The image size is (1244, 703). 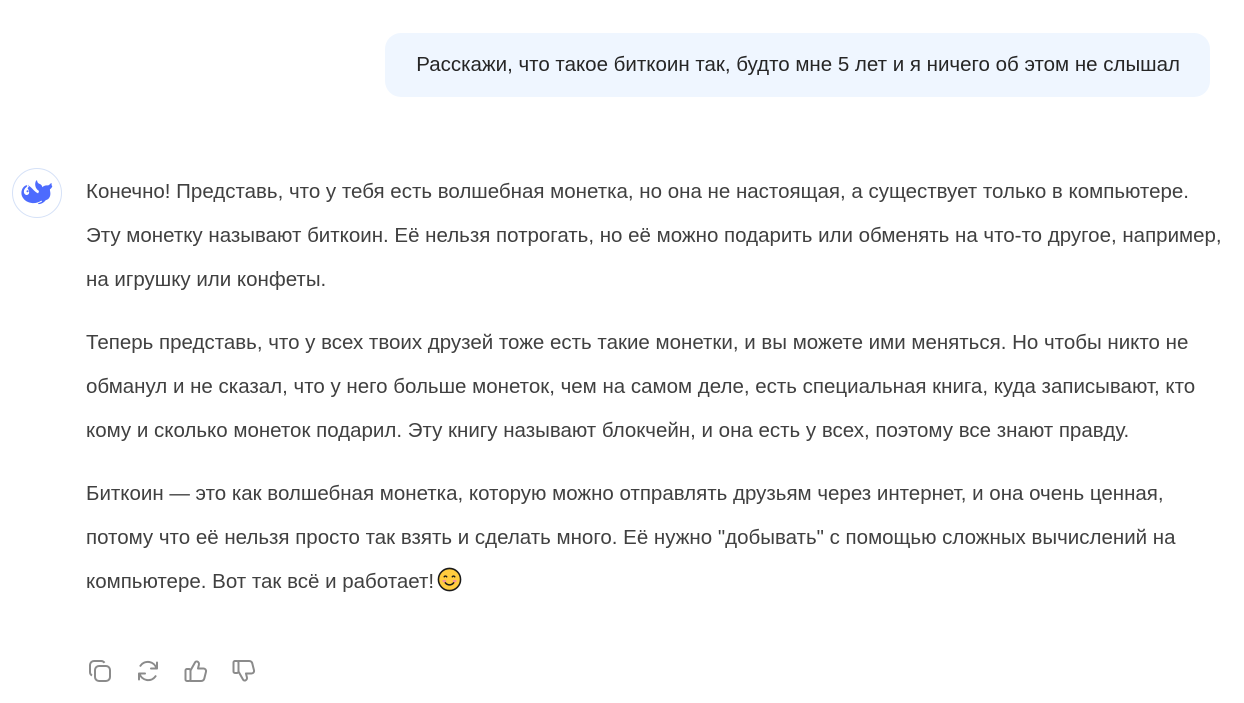 I want to click on refresh-icon, so click(x=148, y=671).